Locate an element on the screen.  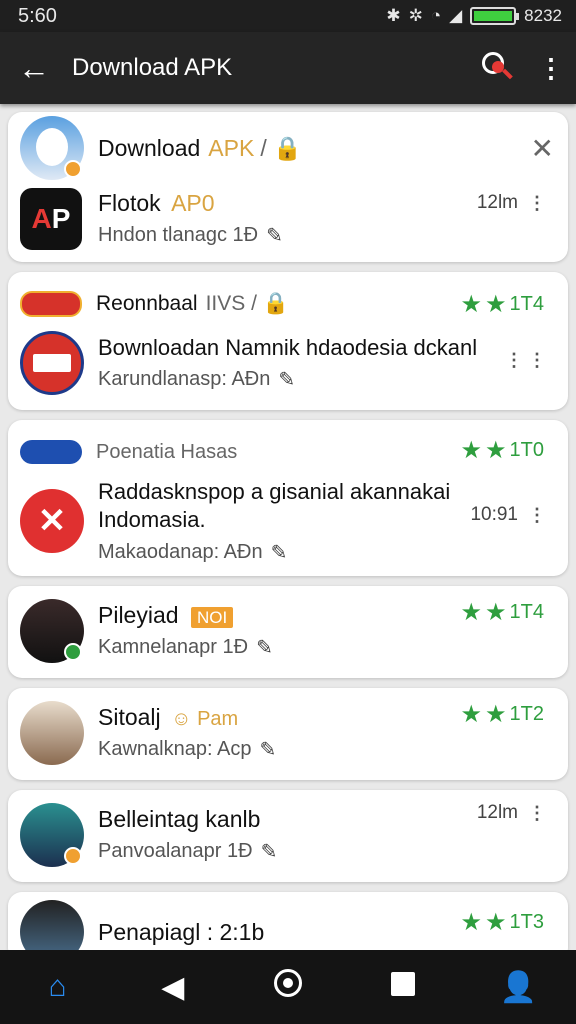
item-title: Bownloadan Namnik hdaodesia dckanl is located at coordinates (288, 347).